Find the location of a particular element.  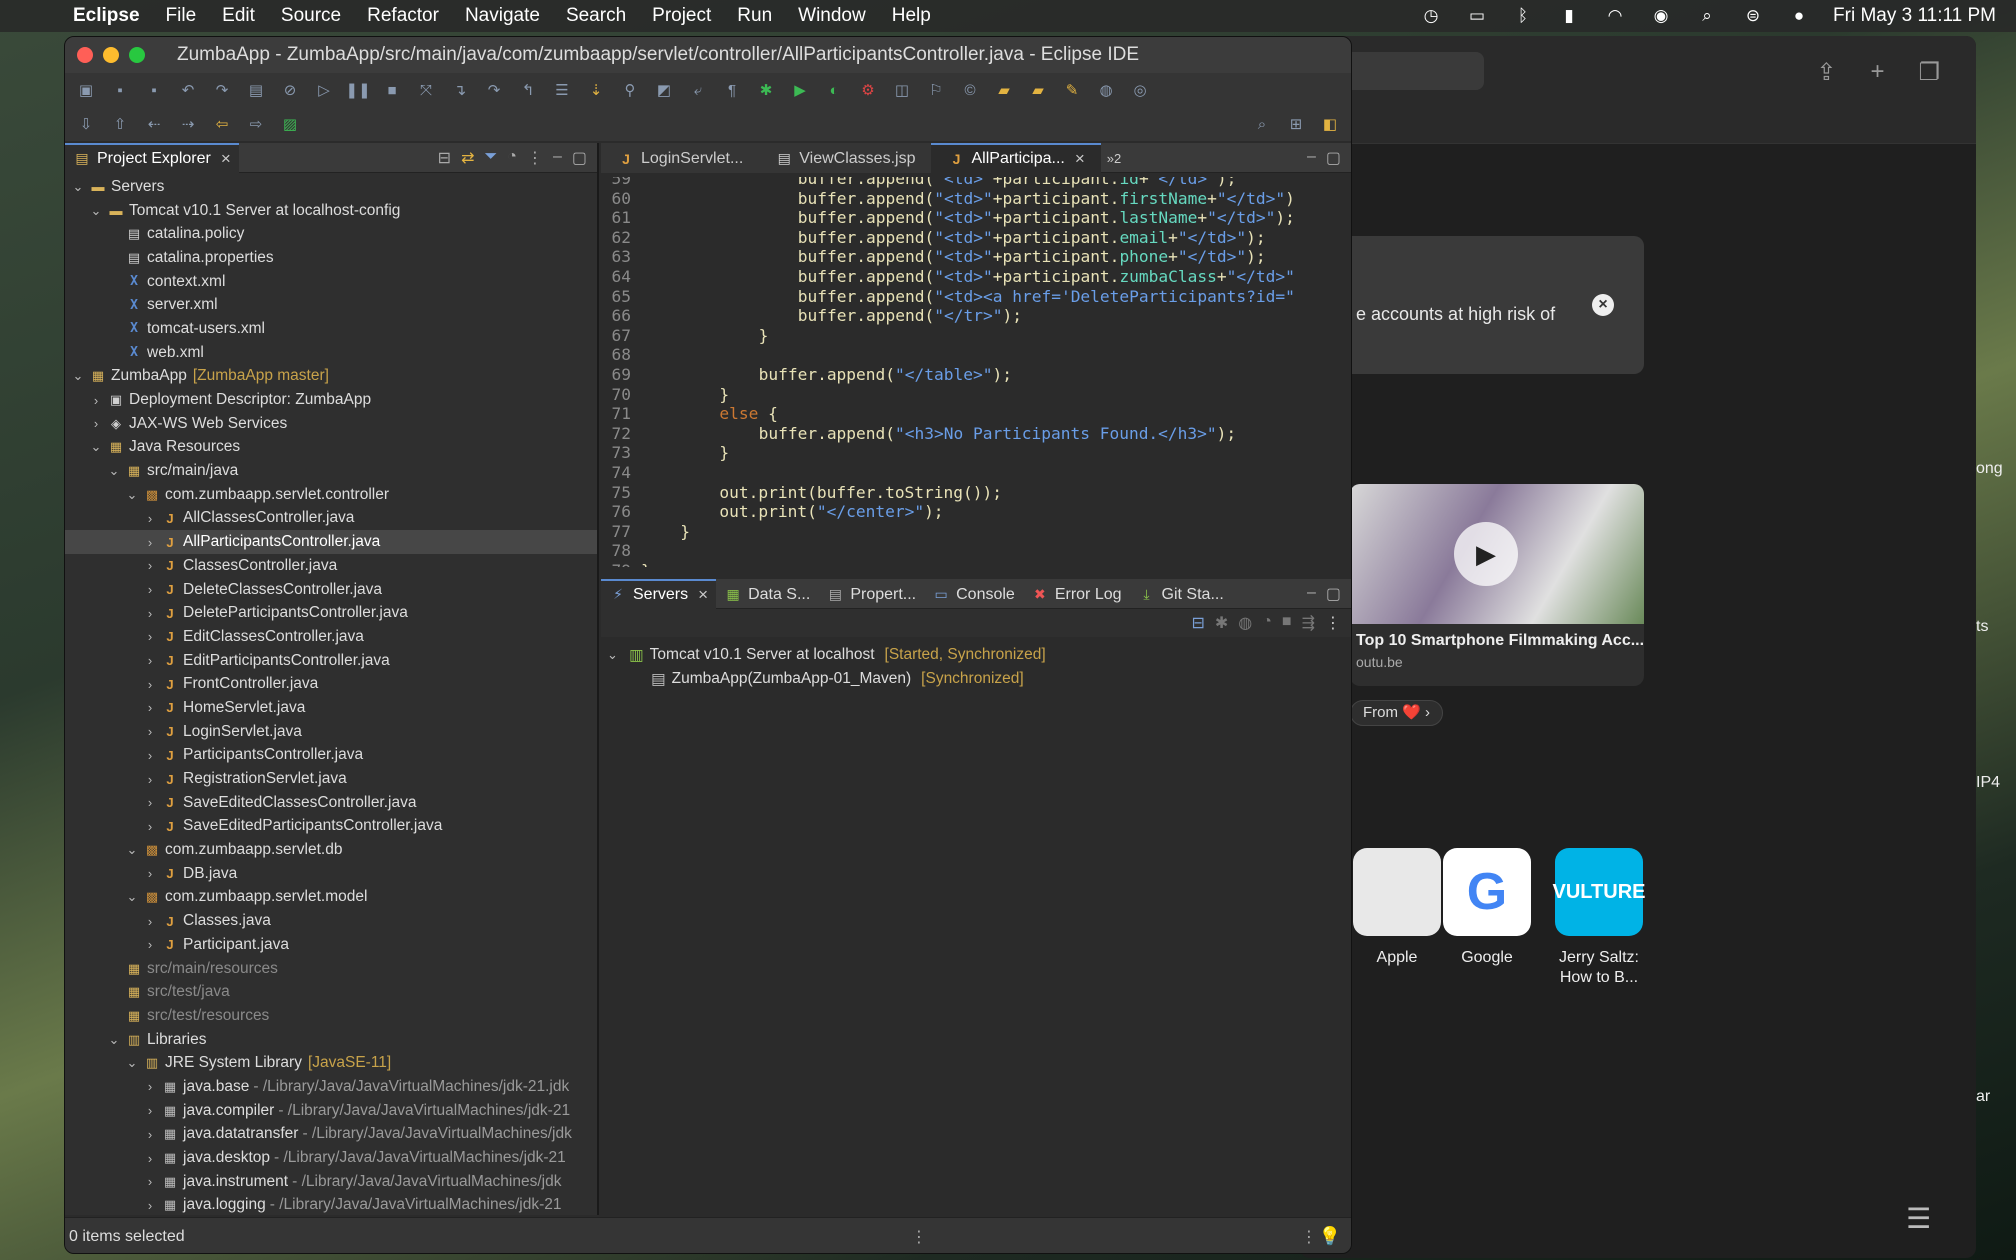

run-icon: ▶ is located at coordinates (800, 90).